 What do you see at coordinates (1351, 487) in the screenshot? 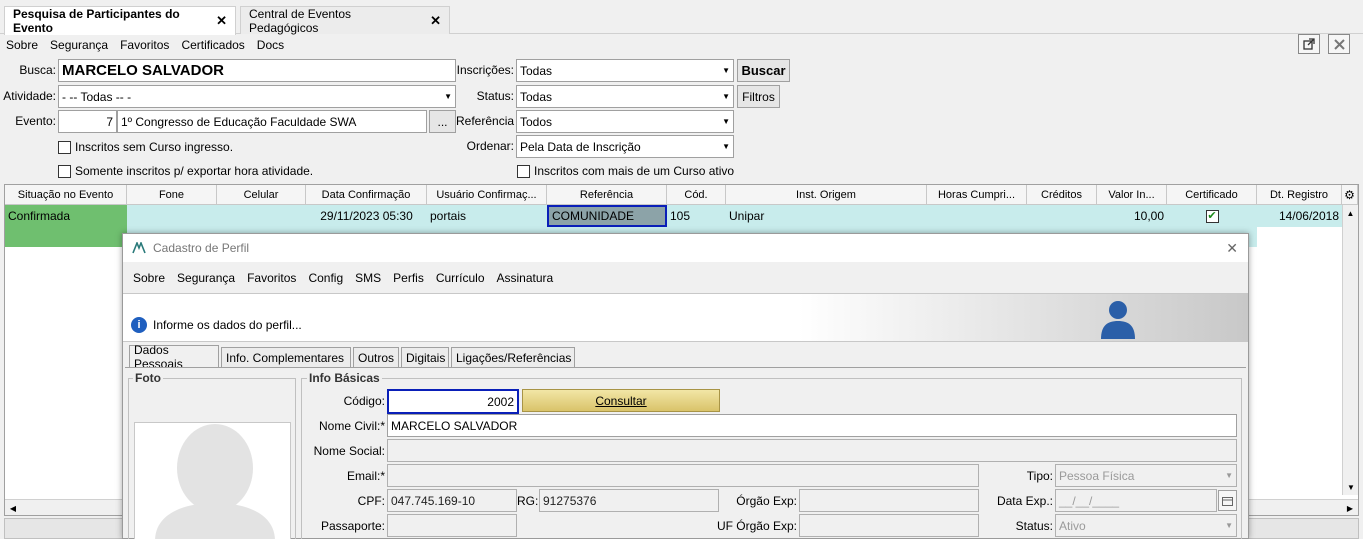
I see `scroll-down-icon: ▼` at bounding box center [1351, 487].